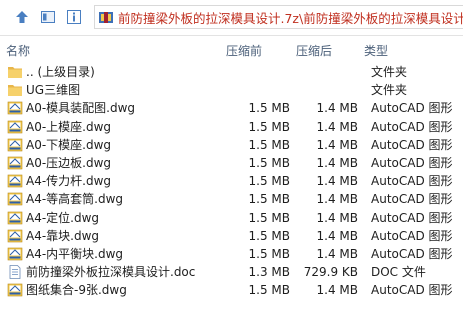 The height and width of the screenshot is (321, 463). What do you see at coordinates (231, 127) in the screenshot?
I see `list-item: A0-上模座.dwg 1.5 MB 1.4 MB AutoCAD 图形` at bounding box center [231, 127].